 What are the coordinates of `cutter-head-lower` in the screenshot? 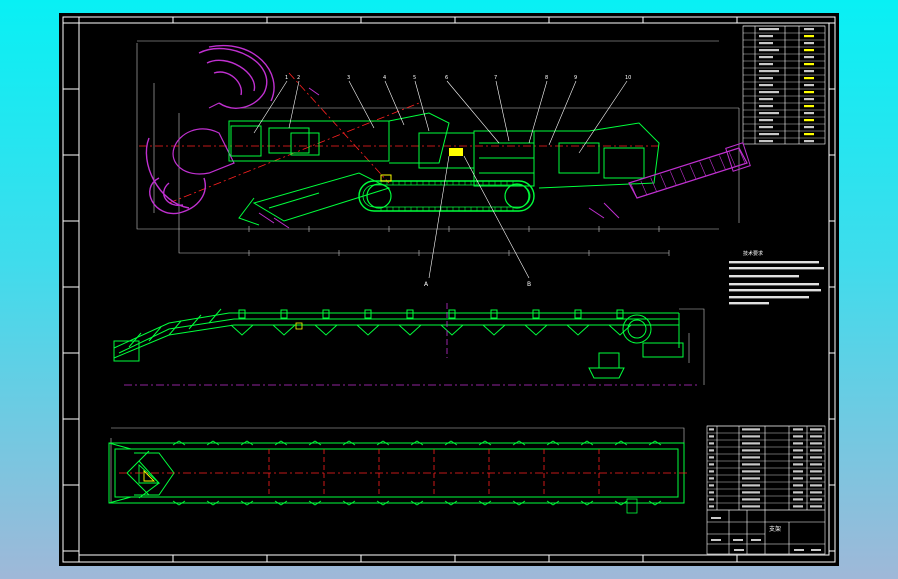 It's located at (175, 176).